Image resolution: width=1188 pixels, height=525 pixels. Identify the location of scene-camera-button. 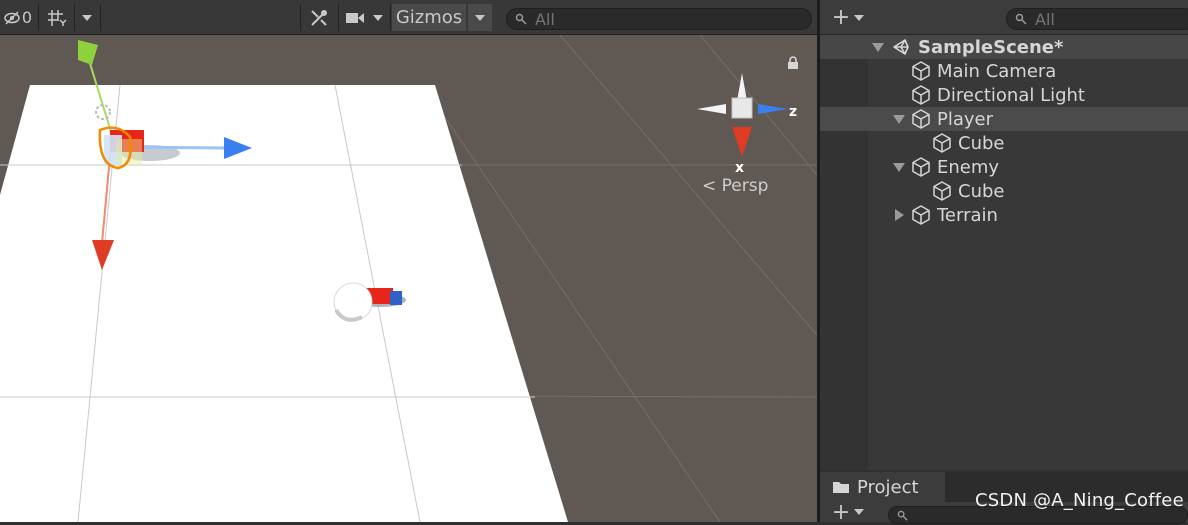
(355, 17).